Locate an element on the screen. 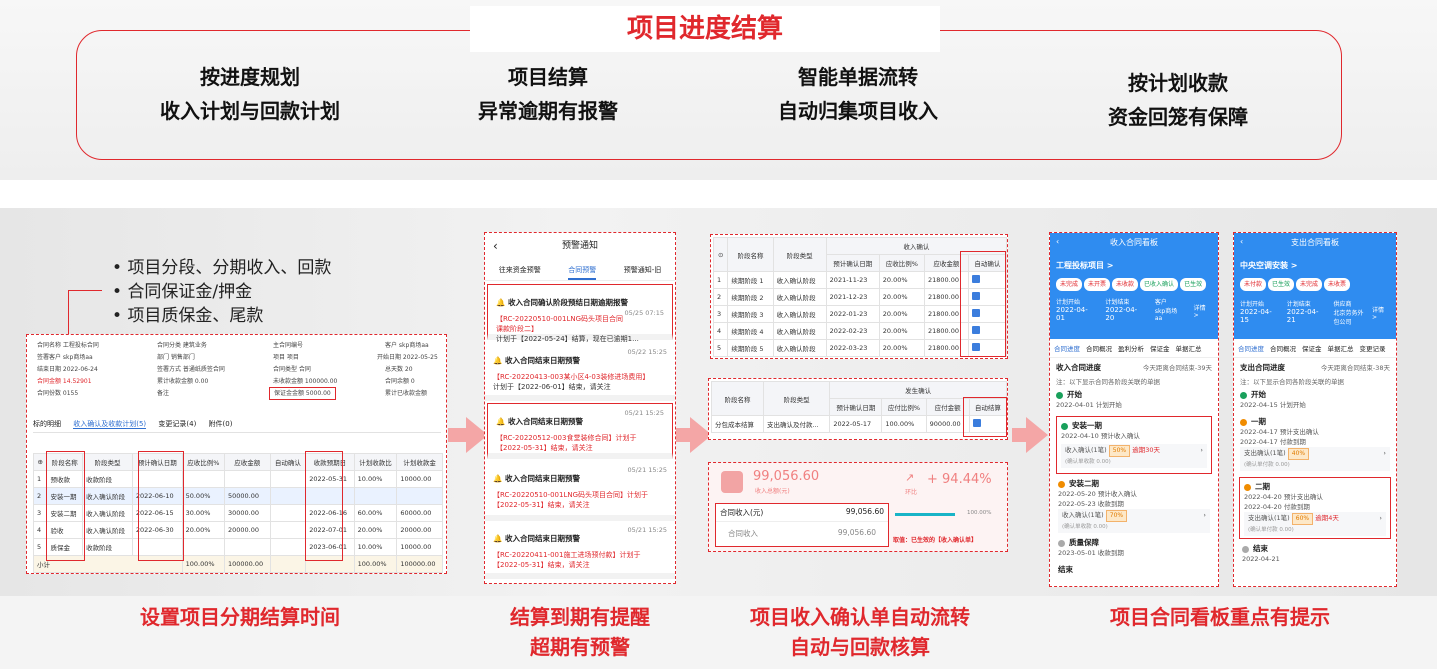 The height and width of the screenshot is (669, 1437). start-date: 2022-04-15 is located at coordinates (1256, 316).